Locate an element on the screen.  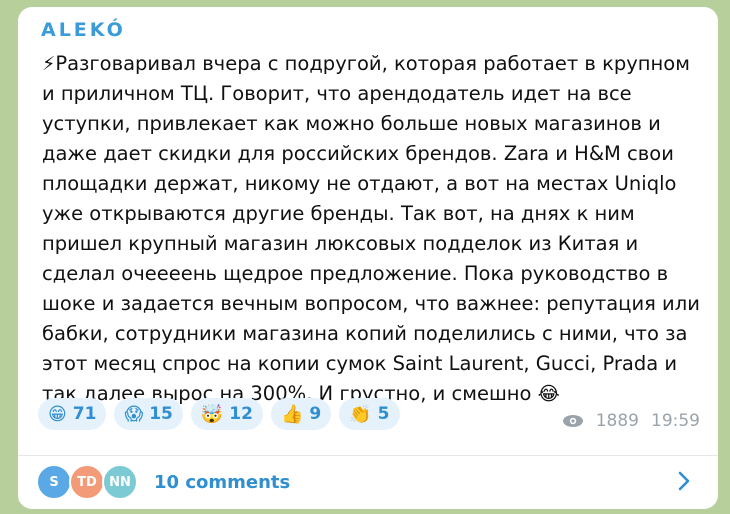
reactions-bar: 😁 71 😱 15 🤯 12 👍 9 👏 5 is located at coordinates (219, 414).